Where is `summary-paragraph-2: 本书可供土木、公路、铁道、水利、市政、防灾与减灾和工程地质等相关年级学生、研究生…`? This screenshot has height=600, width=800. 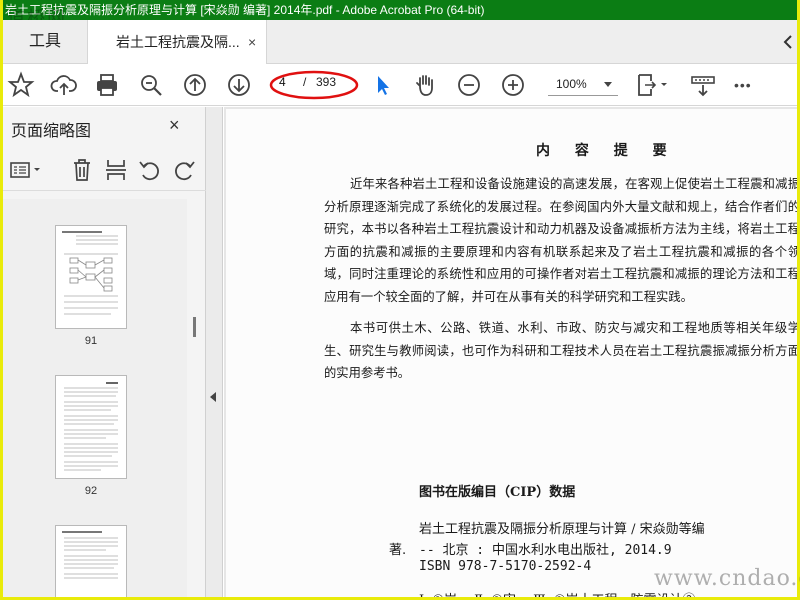 summary-paragraph-2: 本书可供土木、公路、铁道、水利、市政、防灾与减灾和工程地质等相关年级学生、研究生… is located at coordinates (560, 351).